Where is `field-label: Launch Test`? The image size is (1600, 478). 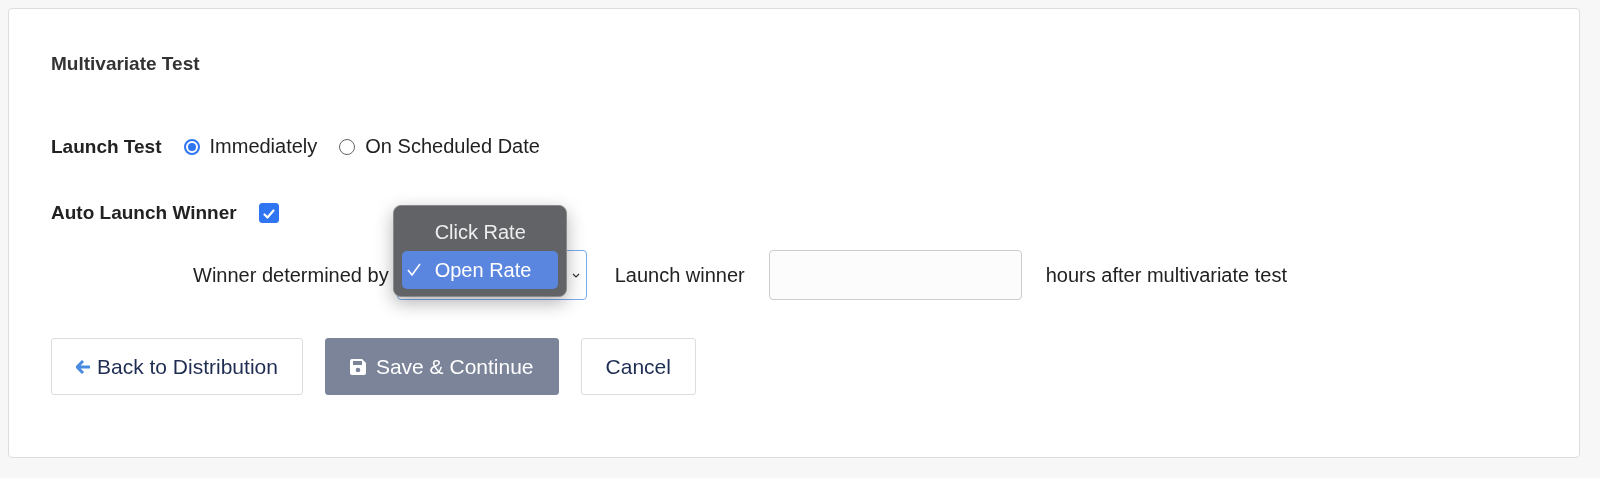
field-label: Launch Test is located at coordinates (106, 146).